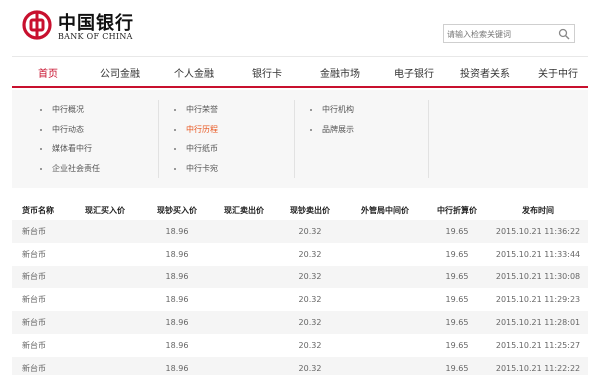 The image size is (600, 375). What do you see at coordinates (196, 134) in the screenshot?
I see `dropdown-item-history: 中行历程` at bounding box center [196, 134].